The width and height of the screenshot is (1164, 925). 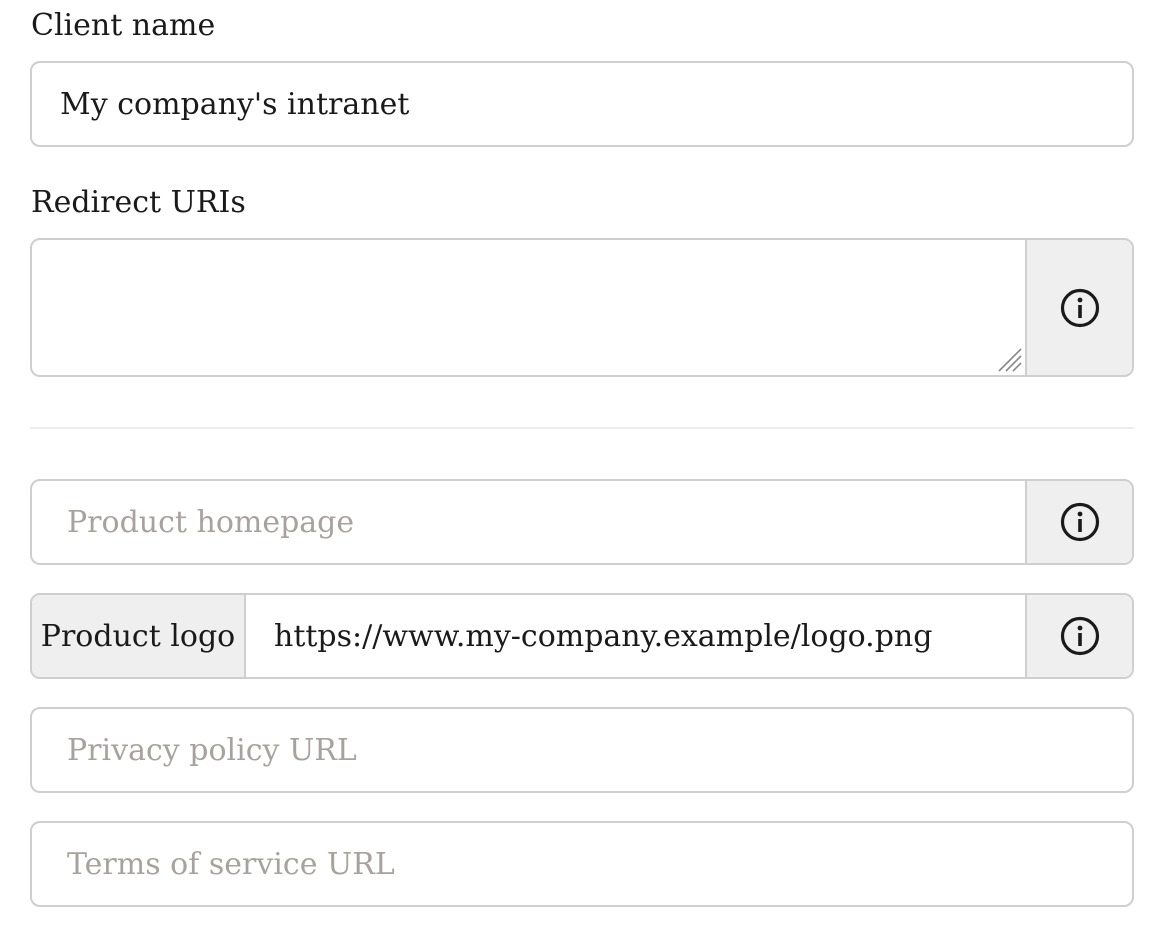 I want to click on terms-of-service-group: Terms of service URL, so click(x=582, y=864).